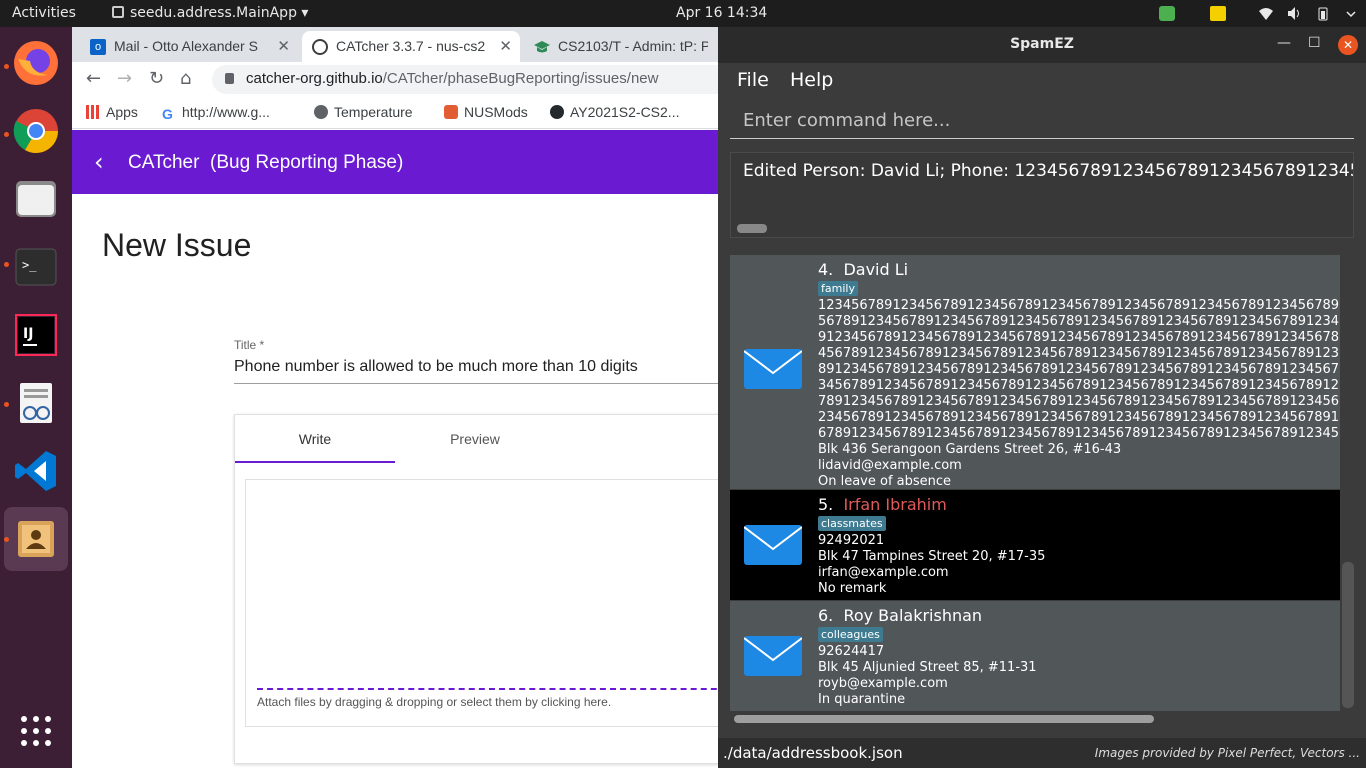  Describe the element at coordinates (36, 63) in the screenshot. I see `firefox-icon` at that location.